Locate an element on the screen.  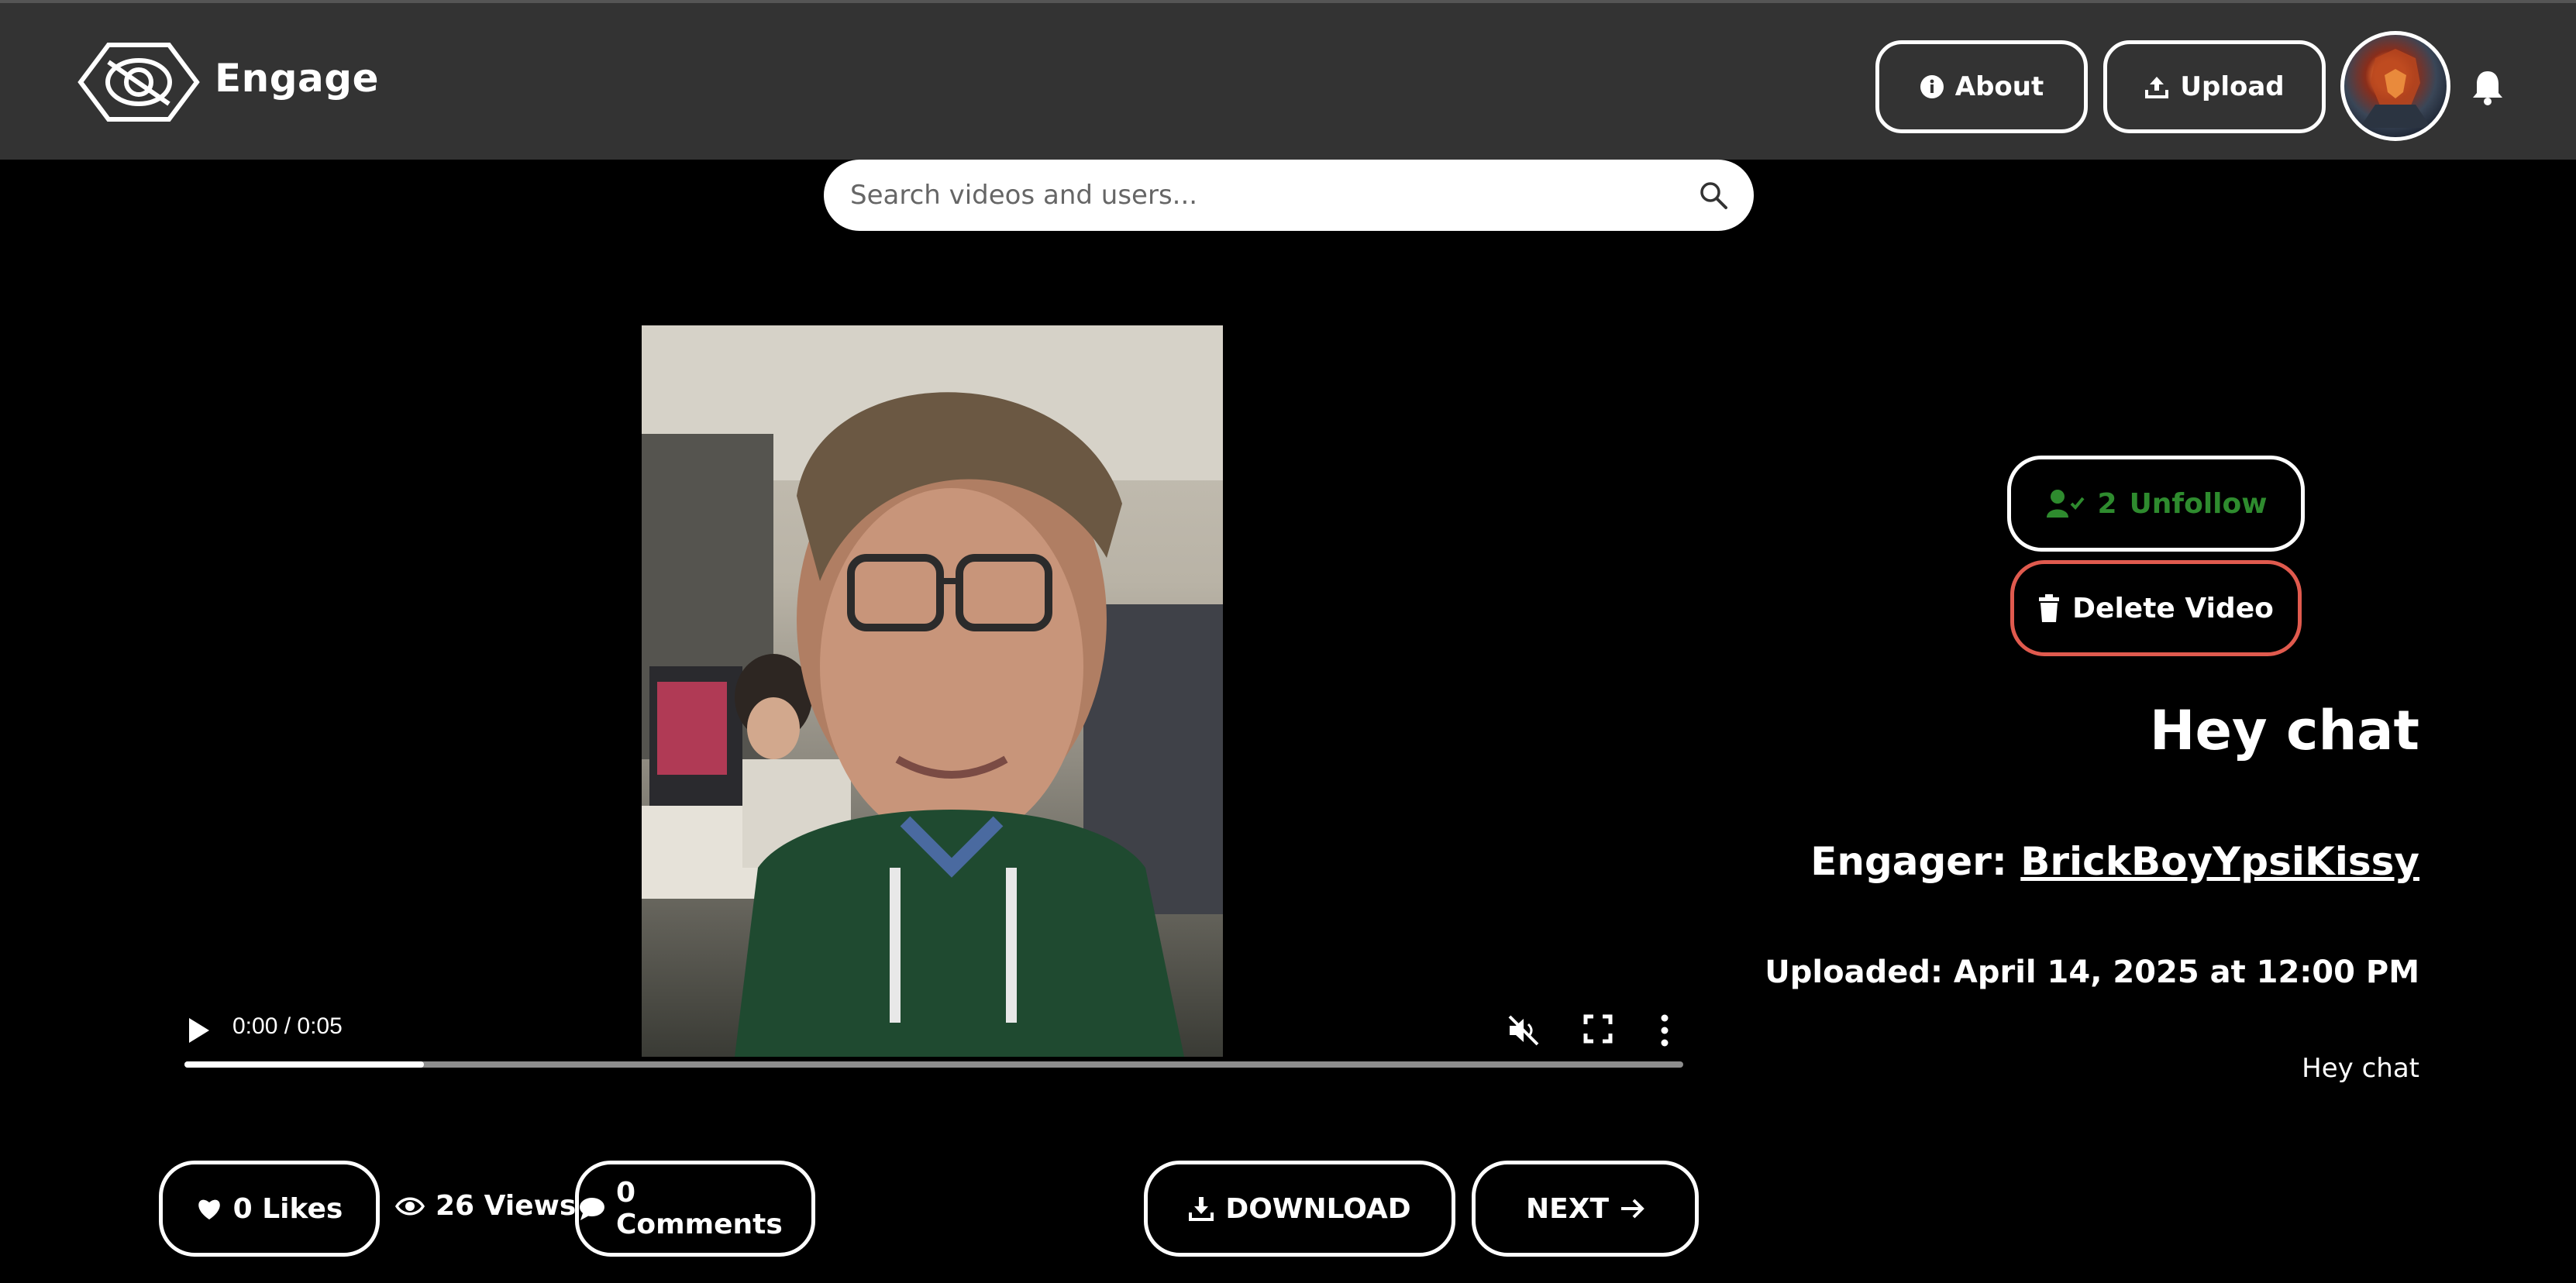
notifications-bell-icon is located at coordinates (2488, 87).